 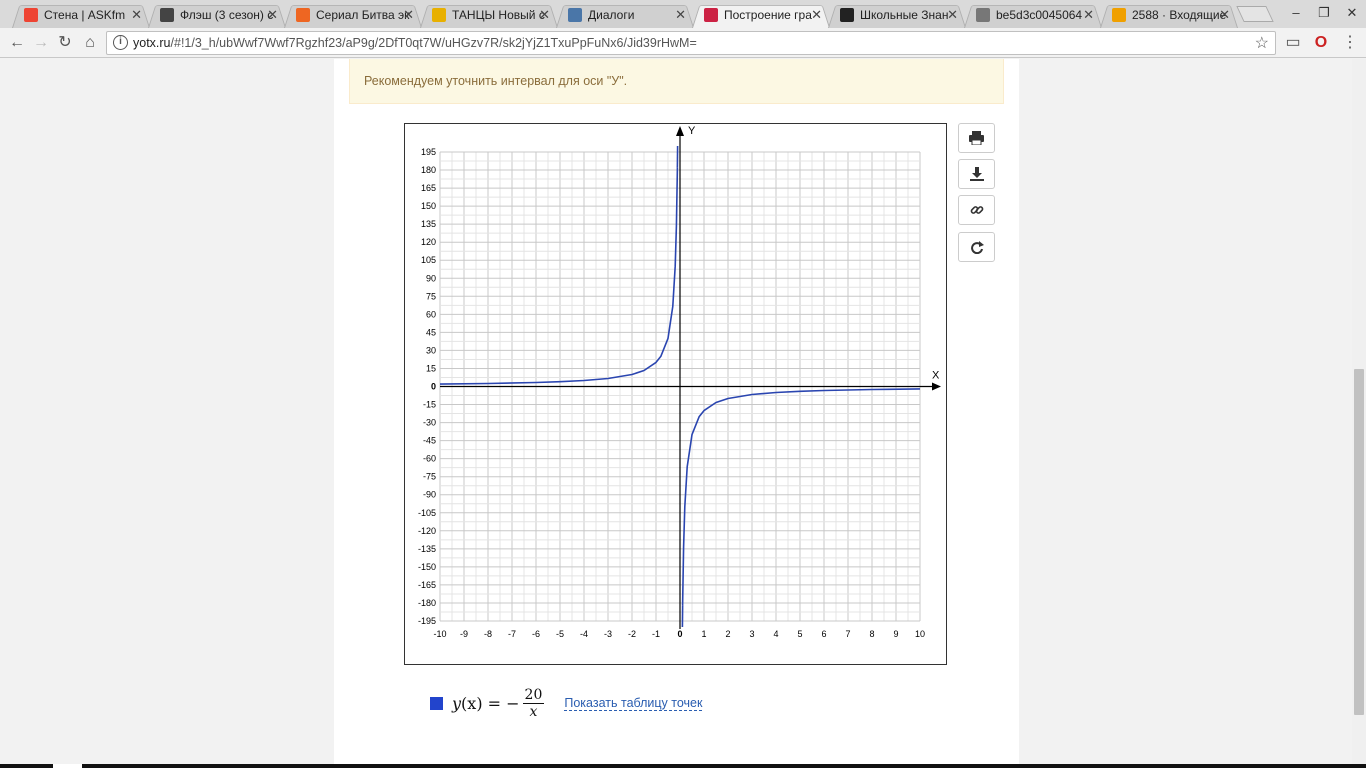 What do you see at coordinates (428, 224) in the screenshot?
I see `y-tick-label: 135` at bounding box center [428, 224].